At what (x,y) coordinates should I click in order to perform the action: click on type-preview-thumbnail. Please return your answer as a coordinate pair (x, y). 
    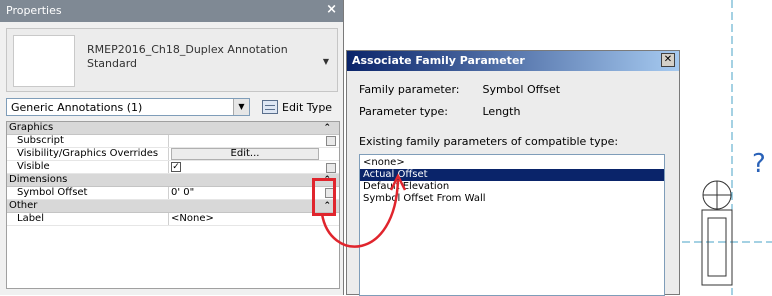
    Looking at the image, I should click on (44, 61).